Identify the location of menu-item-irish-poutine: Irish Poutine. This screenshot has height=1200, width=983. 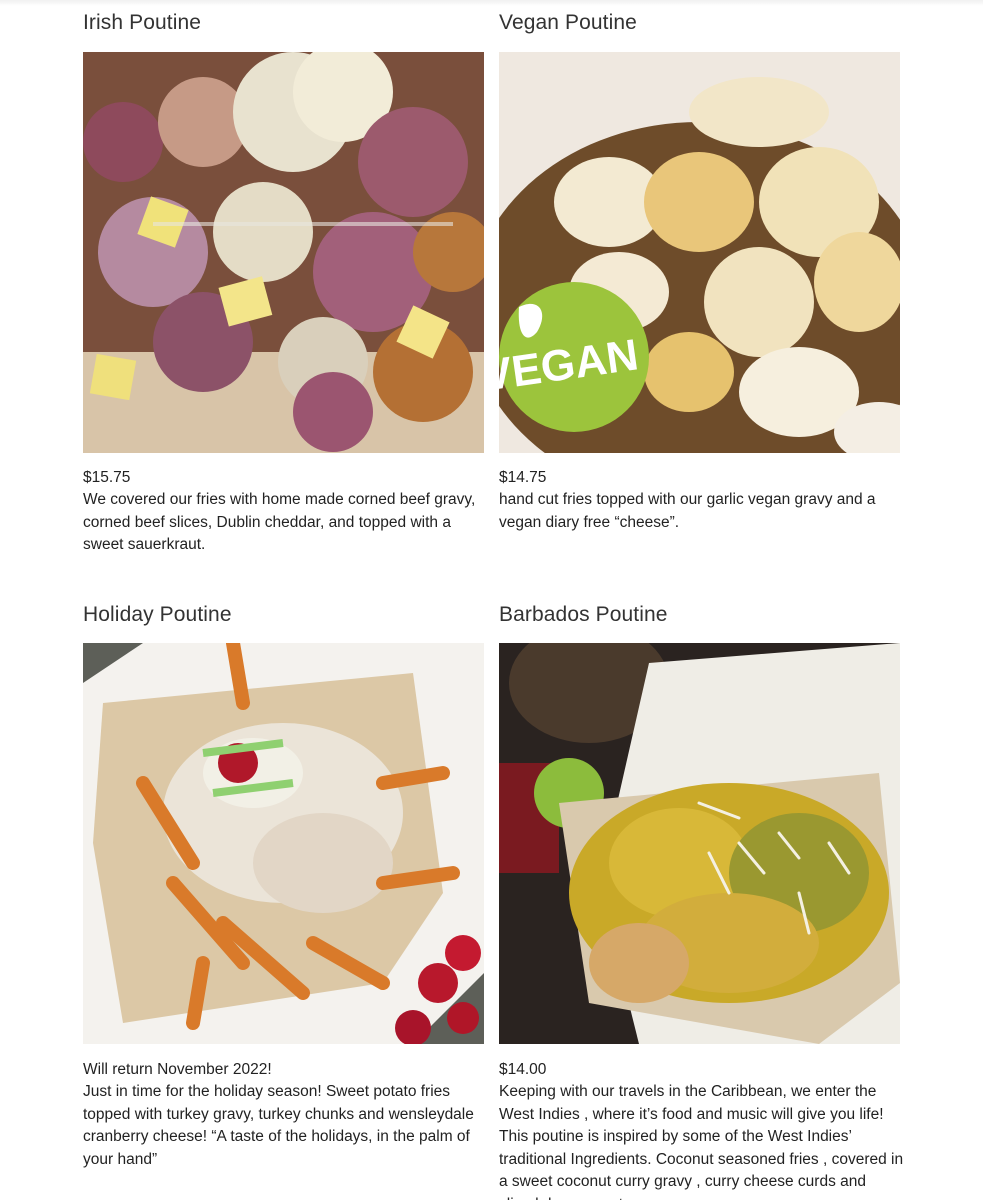
(283, 23).